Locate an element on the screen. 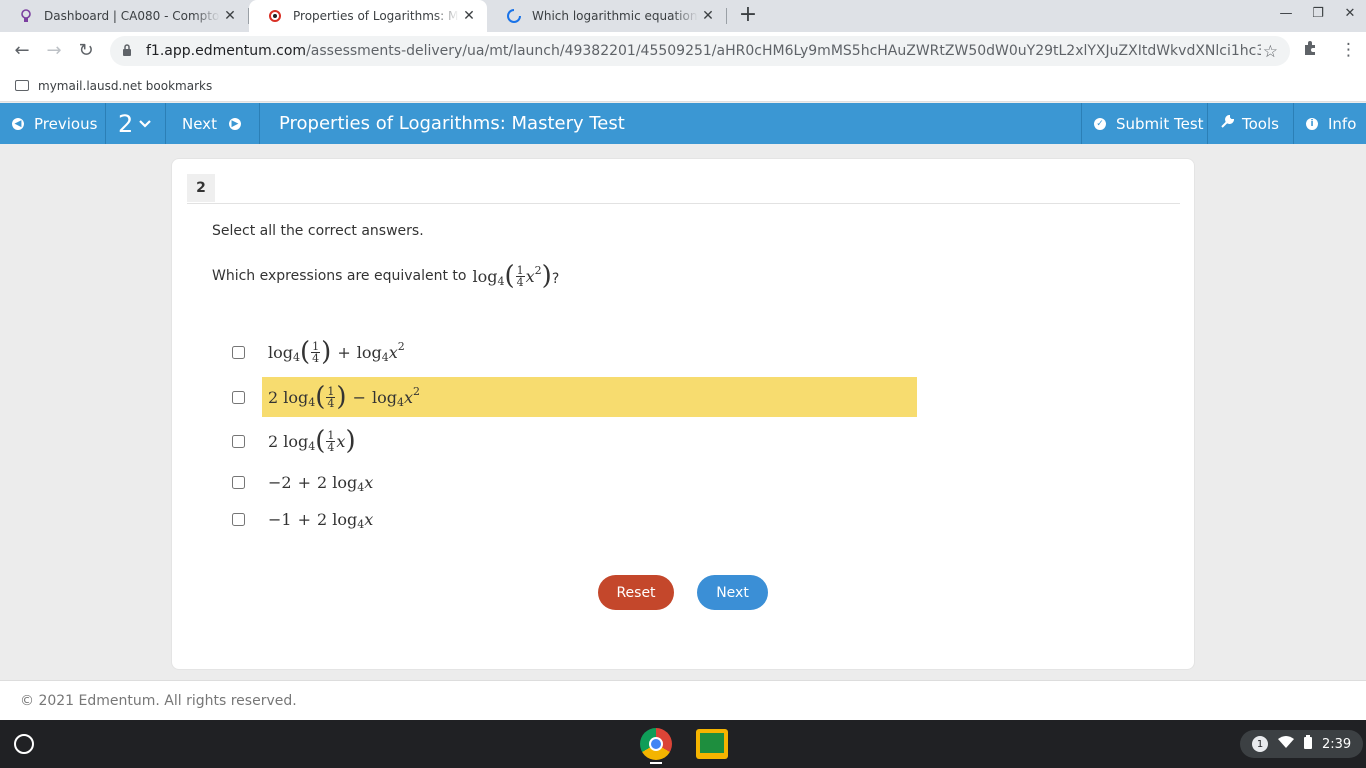 Image resolution: width=1366 pixels, height=768 pixels. extensions-puzzle-icon is located at coordinates (1310, 50).